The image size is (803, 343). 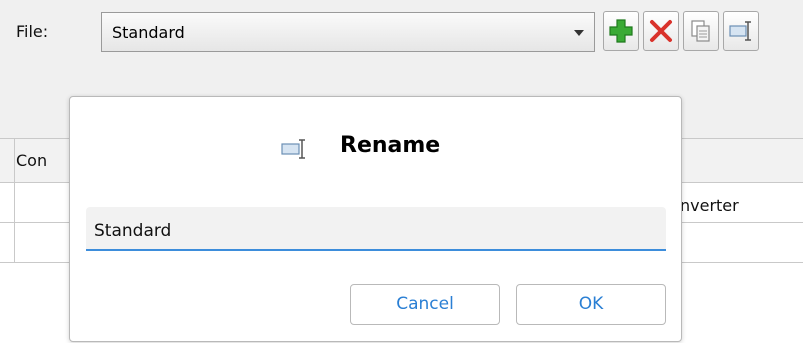 I want to click on file-label: File:, so click(x=32, y=31).